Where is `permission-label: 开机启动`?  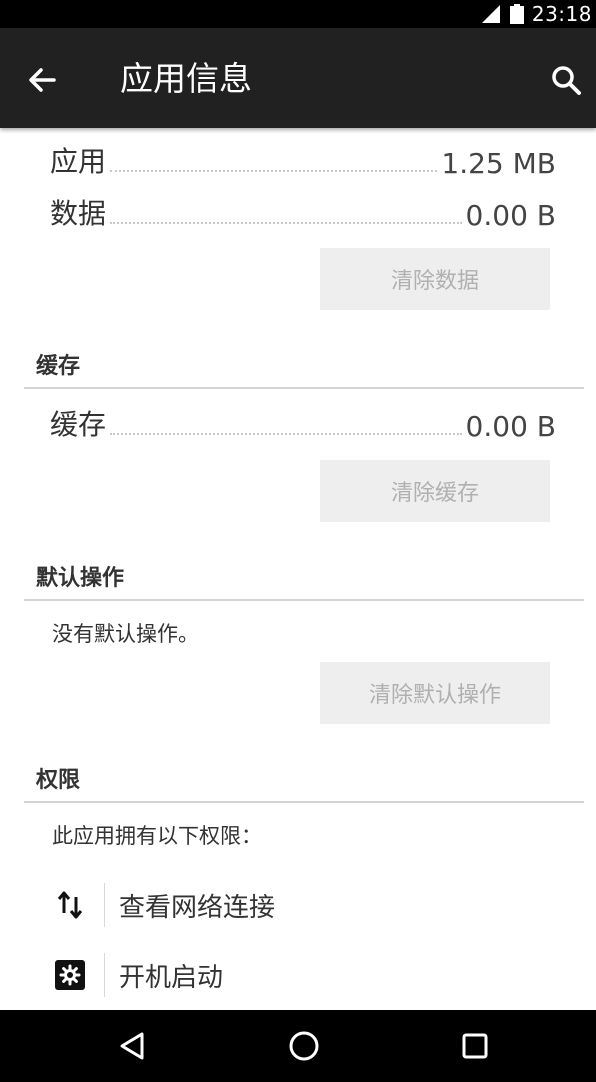 permission-label: 开机启动 is located at coordinates (171, 977).